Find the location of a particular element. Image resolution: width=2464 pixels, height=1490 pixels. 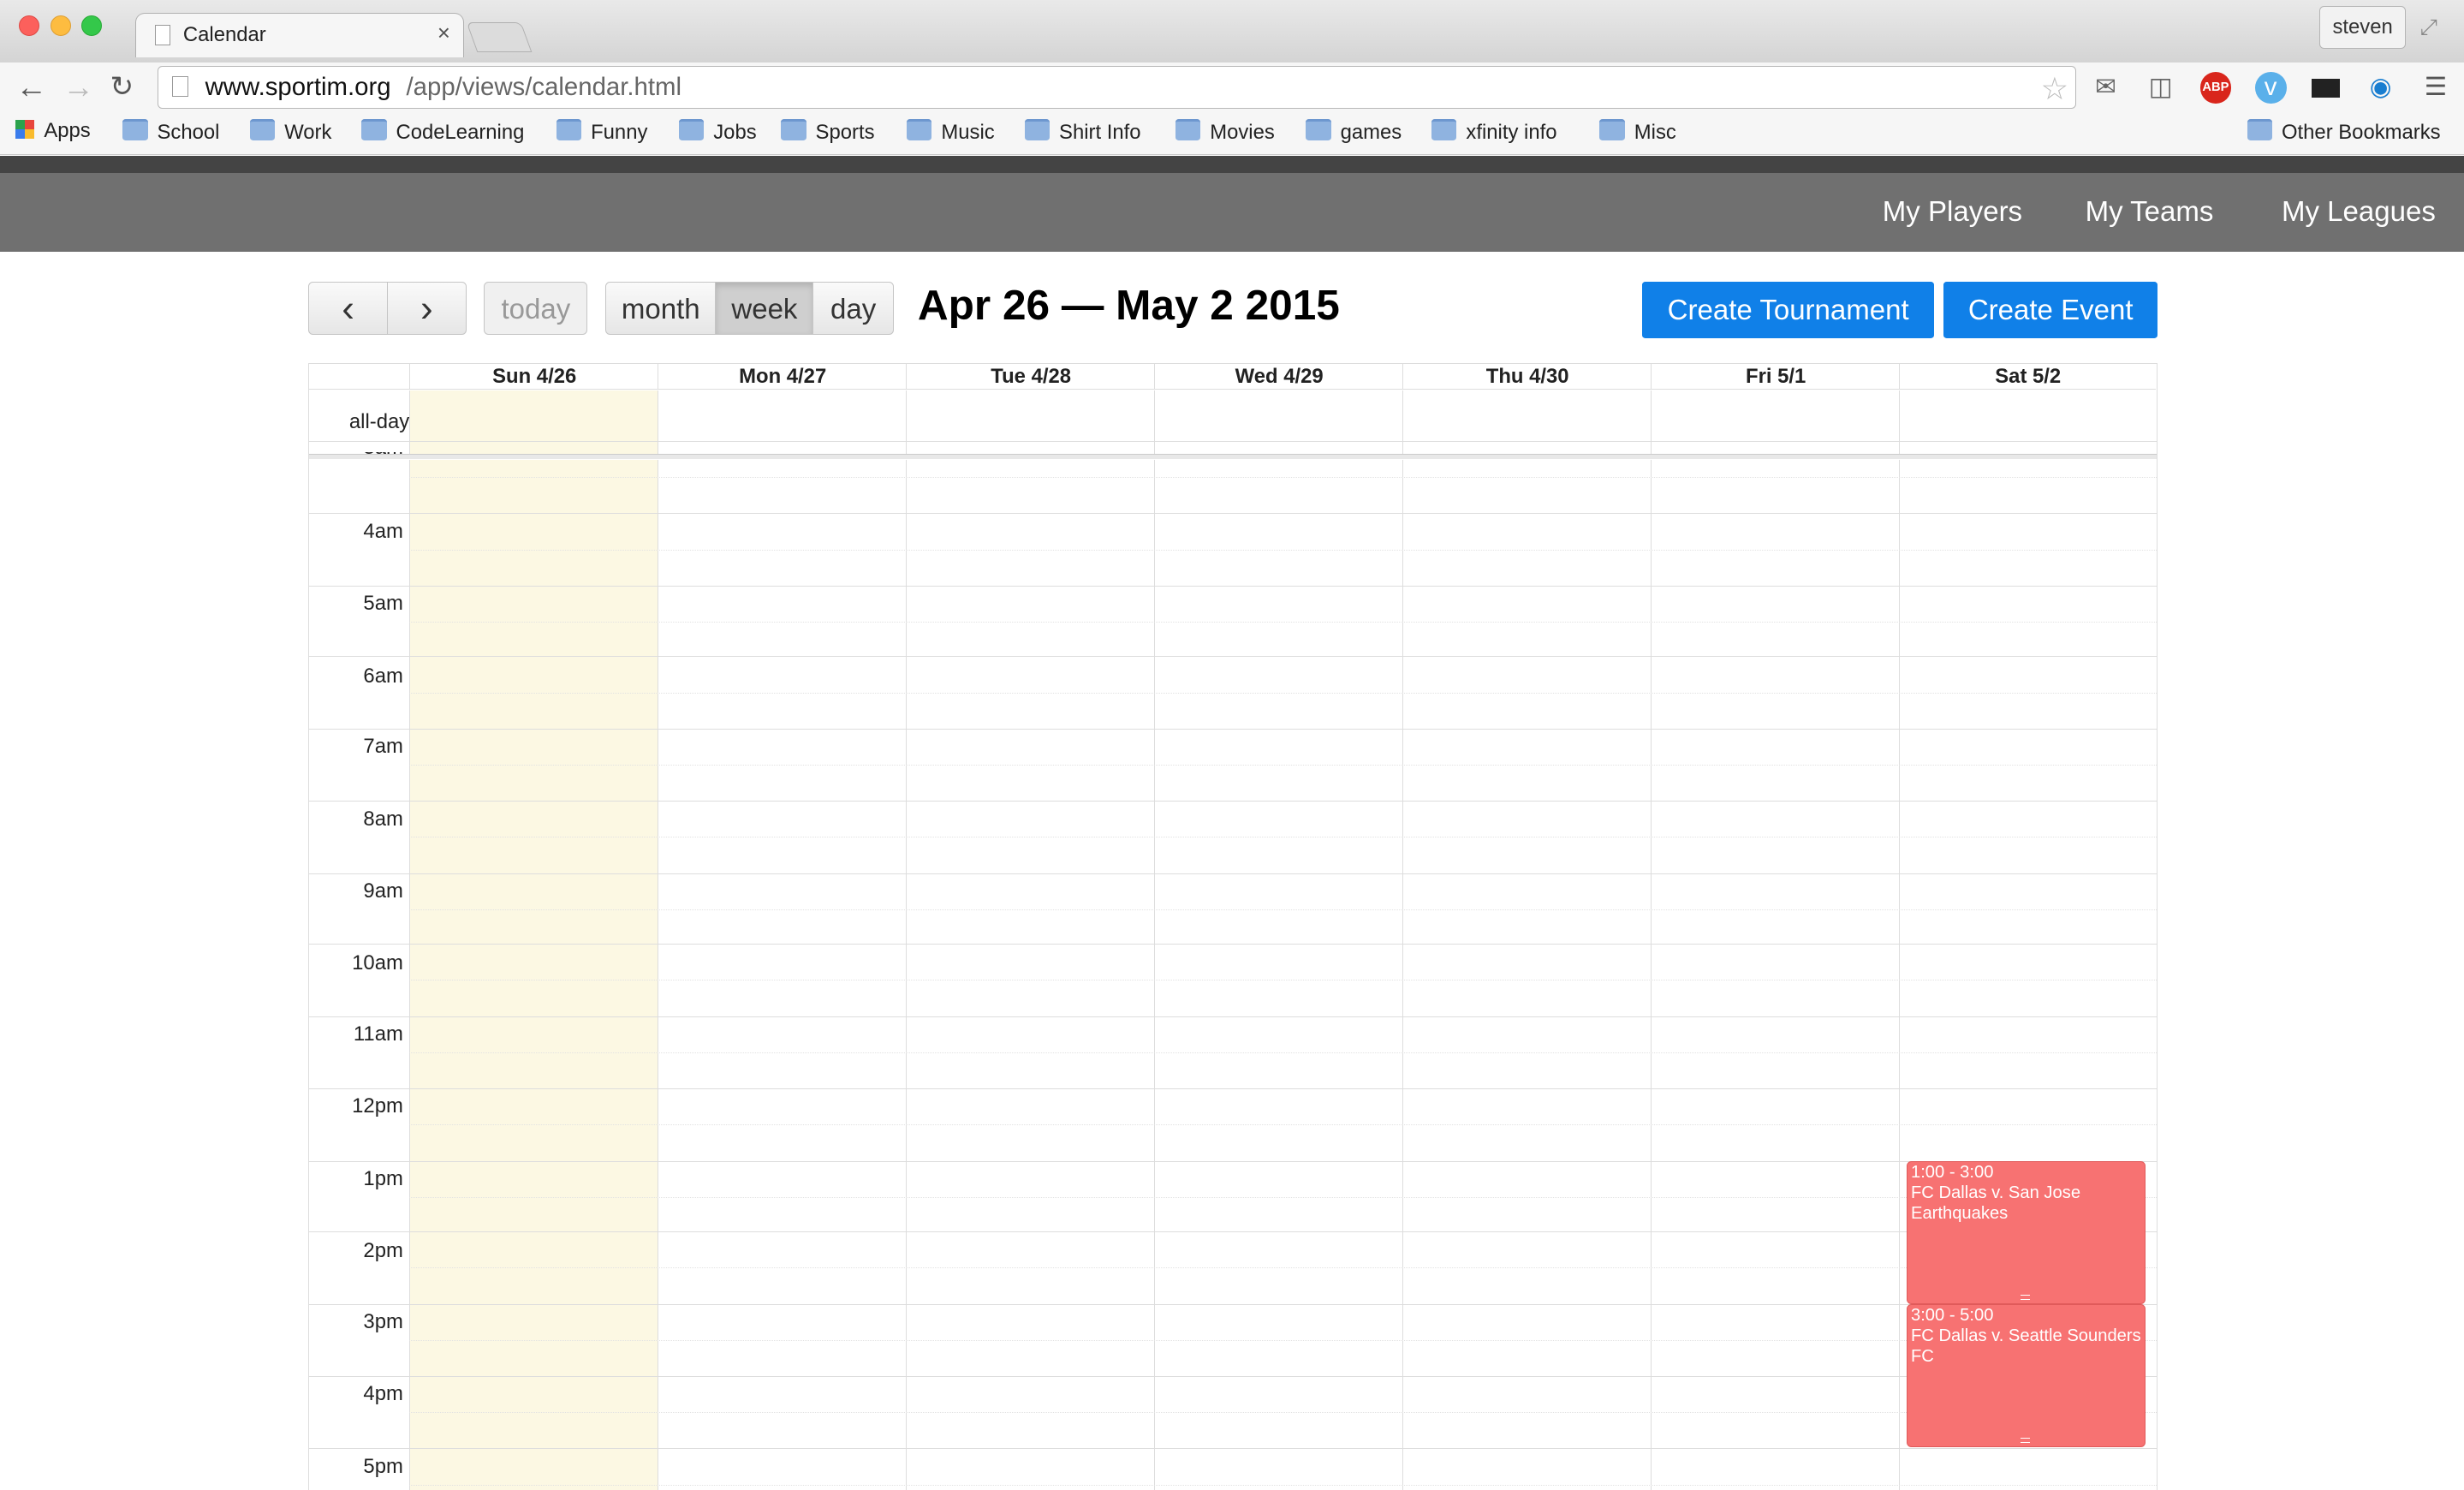

adblock-icon: ABP is located at coordinates (2215, 88).